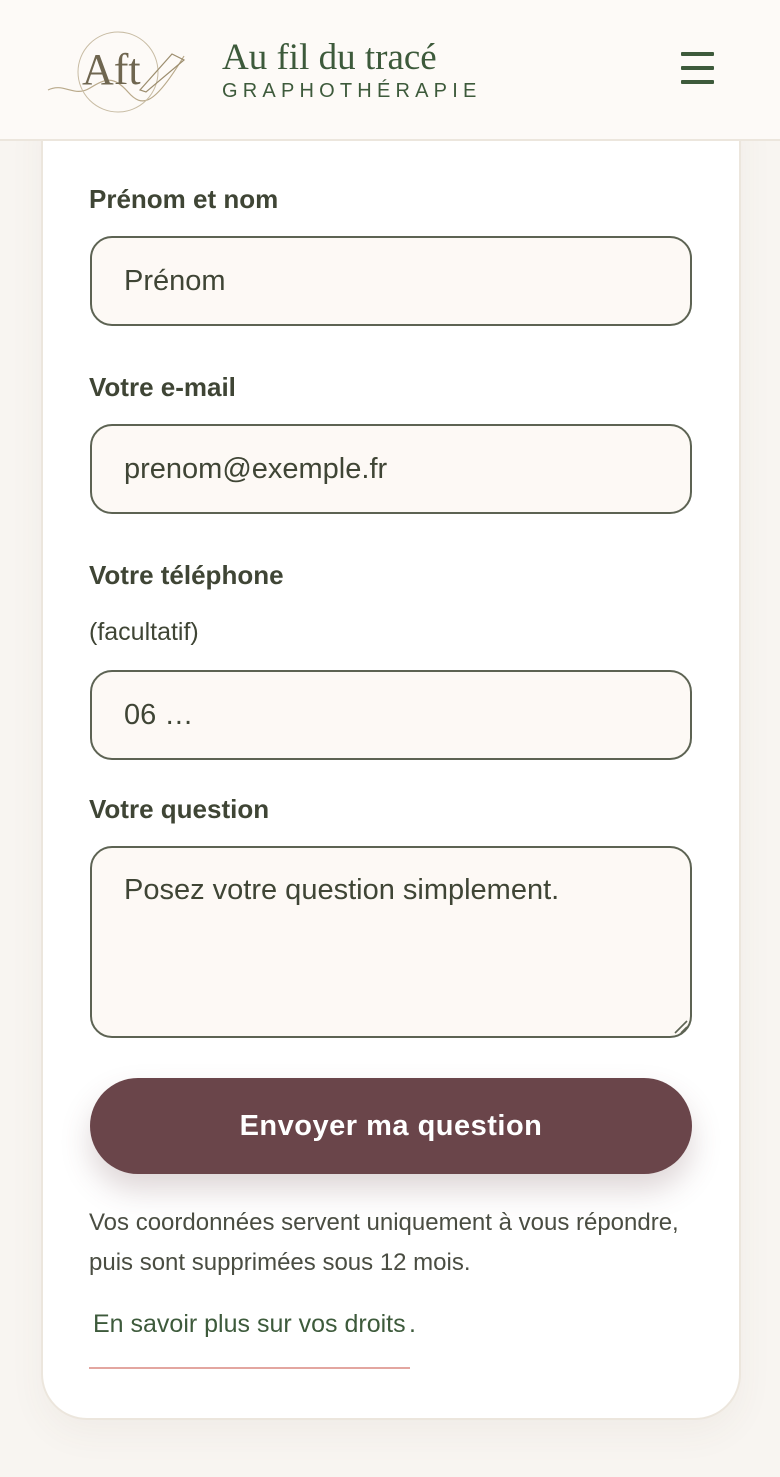  I want to click on email-field, so click(391, 469).